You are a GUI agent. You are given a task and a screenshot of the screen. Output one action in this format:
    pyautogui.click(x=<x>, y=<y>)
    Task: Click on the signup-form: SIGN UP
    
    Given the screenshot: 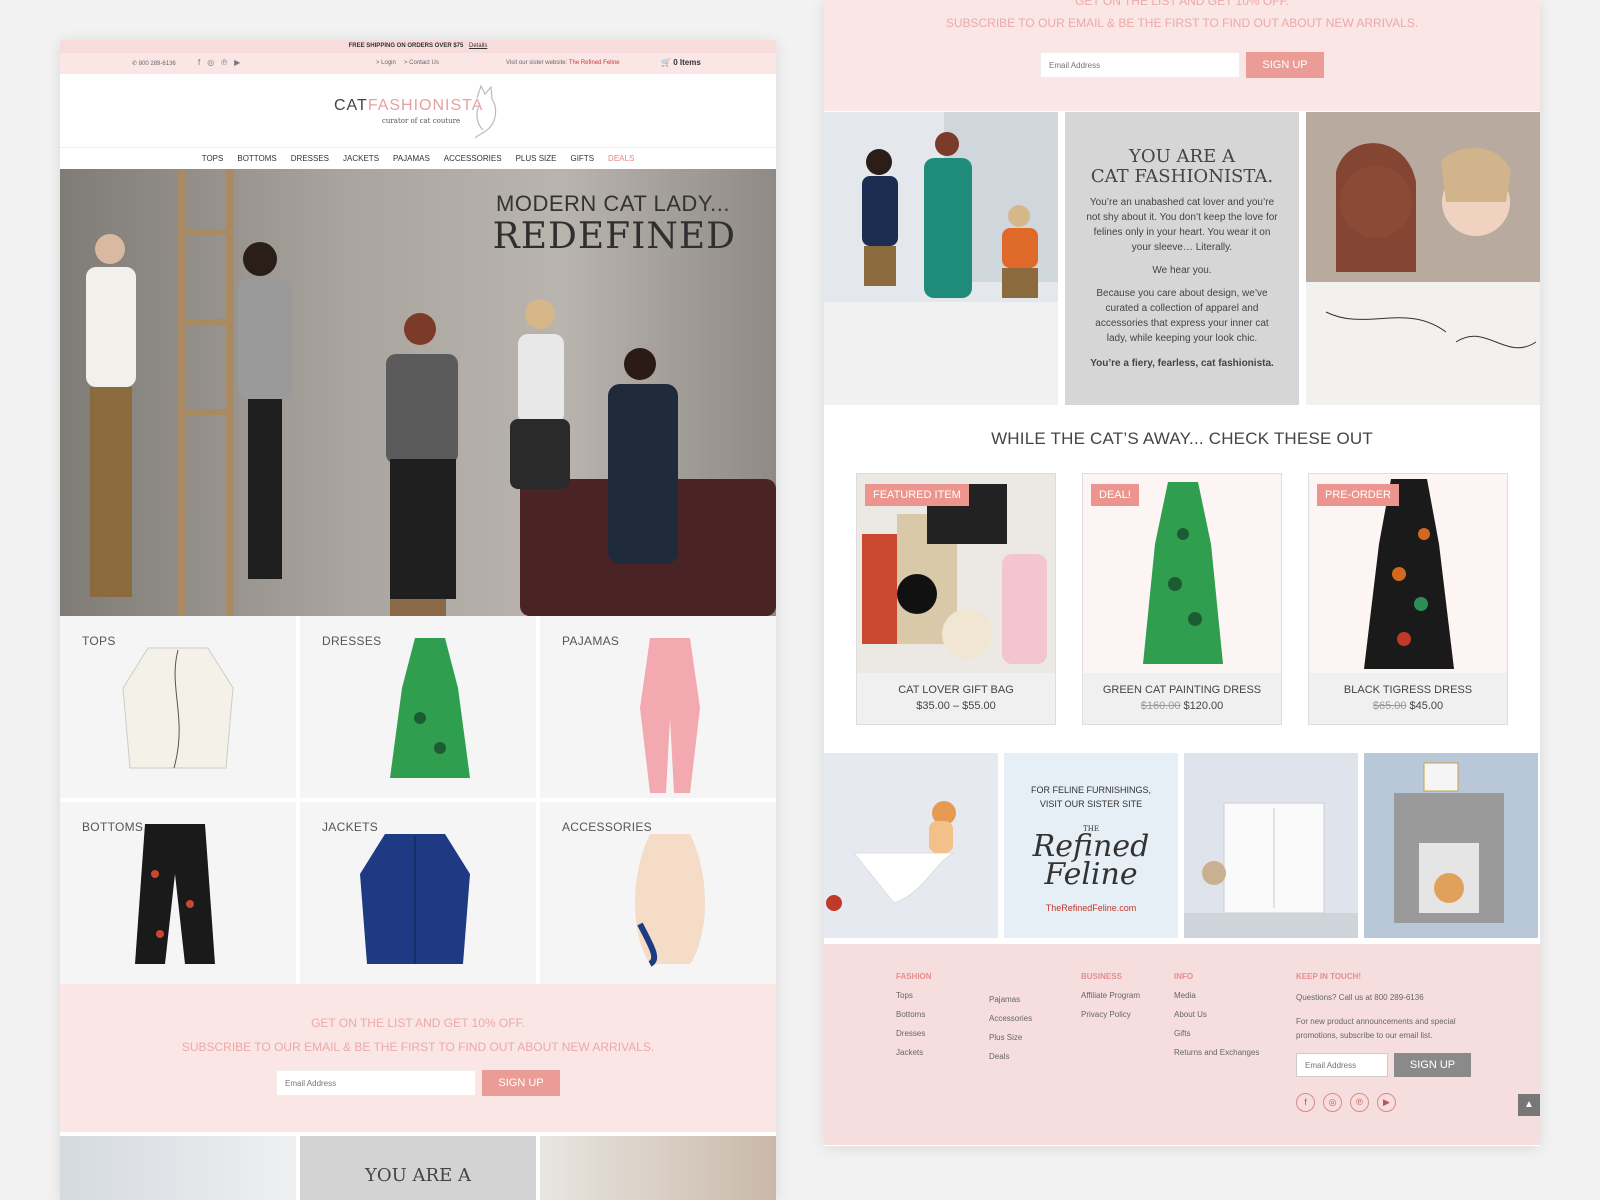 What is the action you would take?
    pyautogui.click(x=1182, y=65)
    